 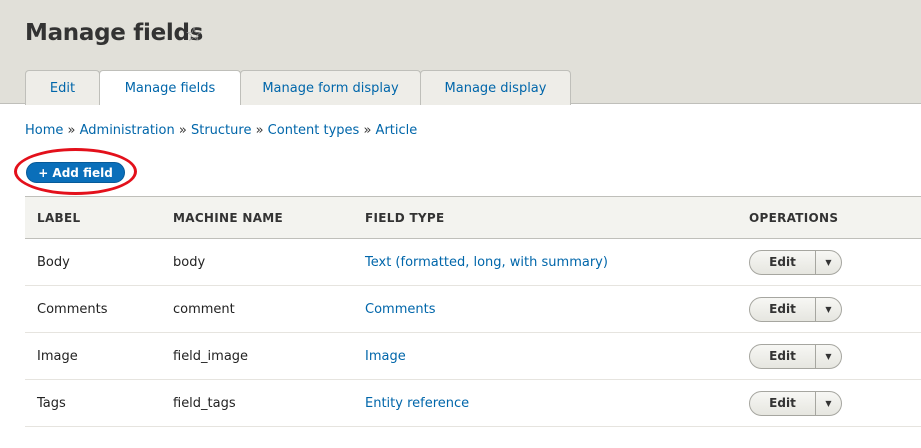 What do you see at coordinates (99, 356) in the screenshot?
I see `field-label: Image` at bounding box center [99, 356].